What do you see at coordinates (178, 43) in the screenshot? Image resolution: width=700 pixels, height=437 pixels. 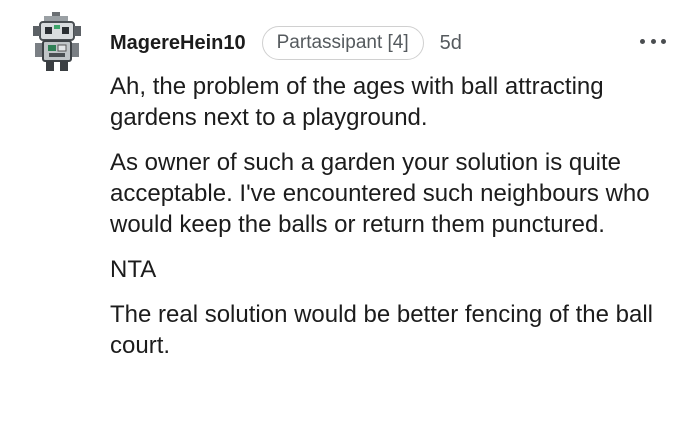 I see `username-link: MagereHein10` at bounding box center [178, 43].